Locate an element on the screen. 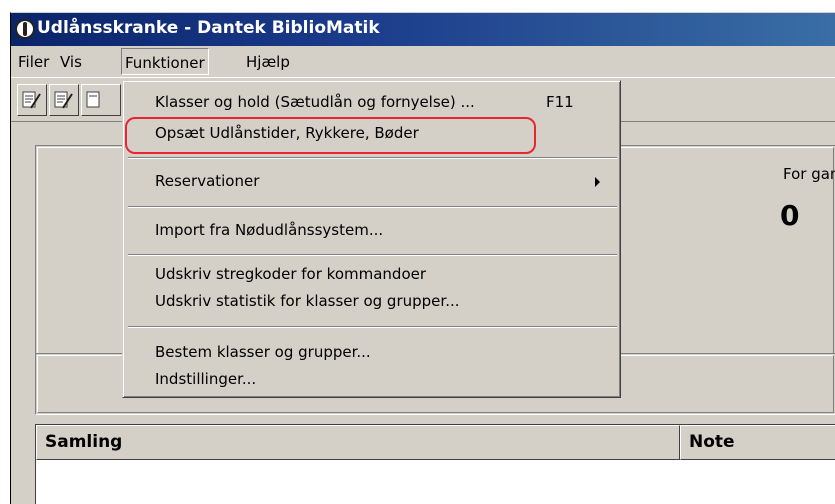 This screenshot has height=504, width=835. title-bar: Udlånsskranke - Dantek BiblioMatik is located at coordinates (423, 29).